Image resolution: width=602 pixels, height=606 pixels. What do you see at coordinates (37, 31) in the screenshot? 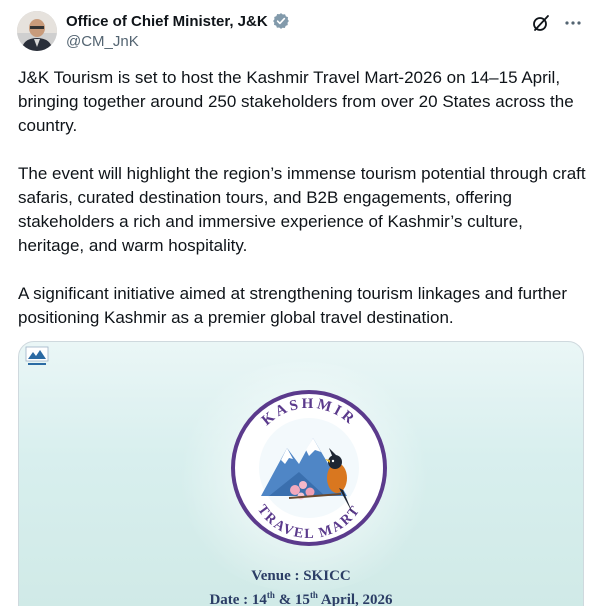
I see `avatar` at bounding box center [37, 31].